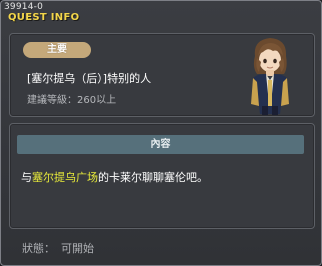 The width and height of the screenshot is (322, 266). What do you see at coordinates (44, 17) in the screenshot?
I see `window-title: QUEST INFO` at bounding box center [44, 17].